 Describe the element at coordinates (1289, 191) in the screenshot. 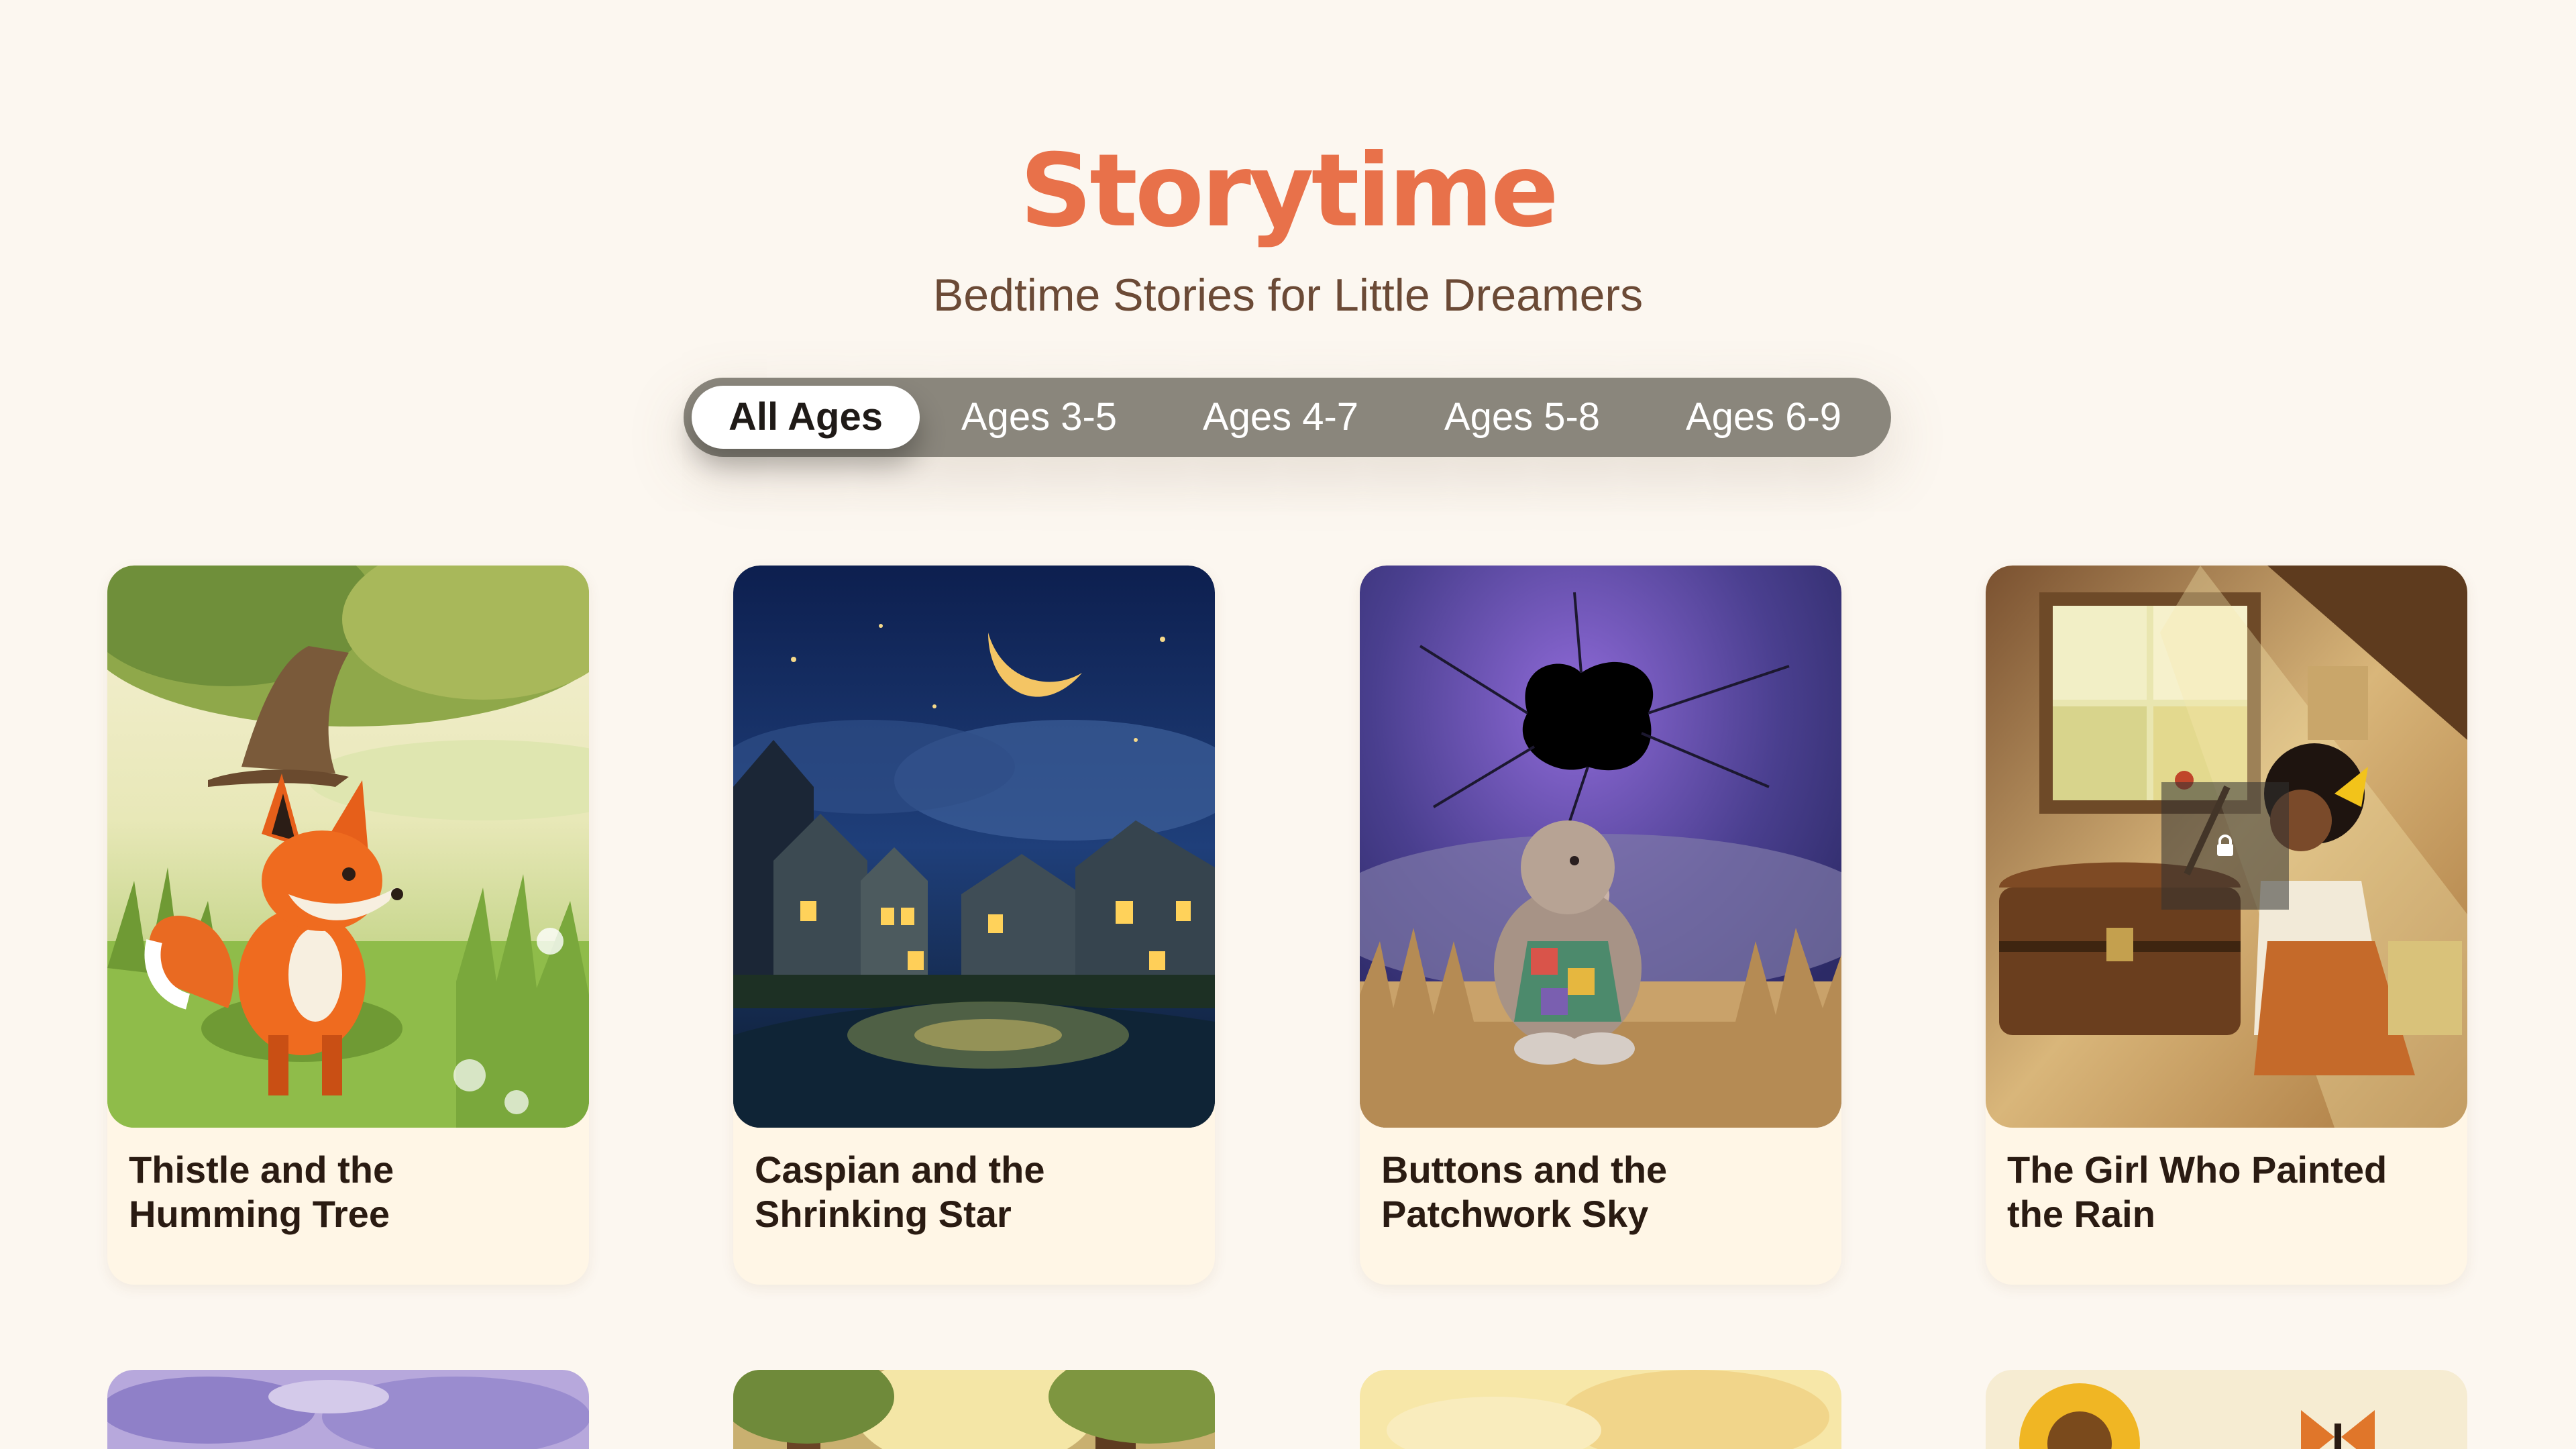

I see `app-title: Storytime` at that location.